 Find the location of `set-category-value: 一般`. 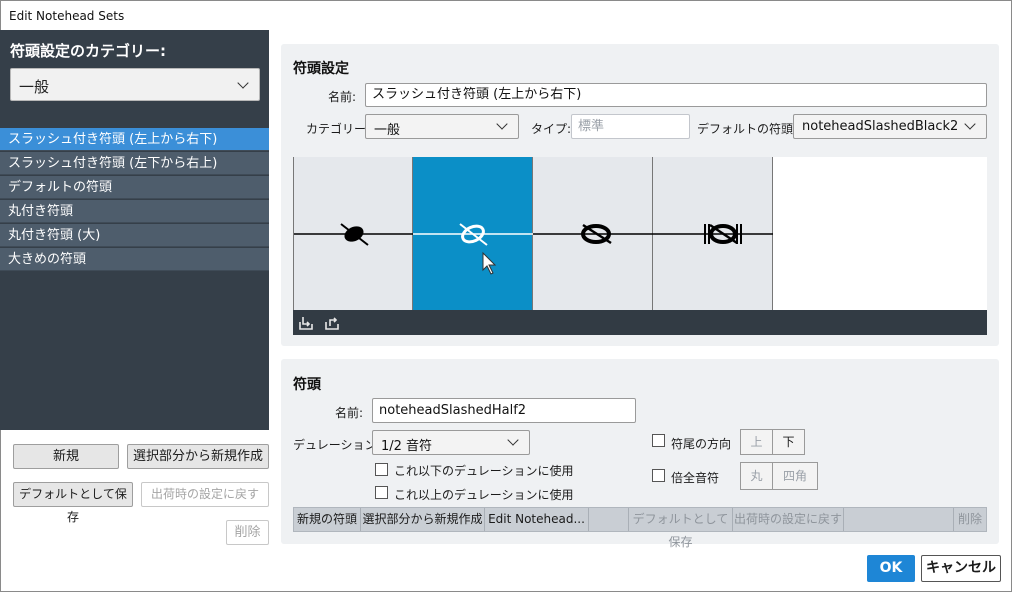

set-category-value: 一般 is located at coordinates (387, 130).